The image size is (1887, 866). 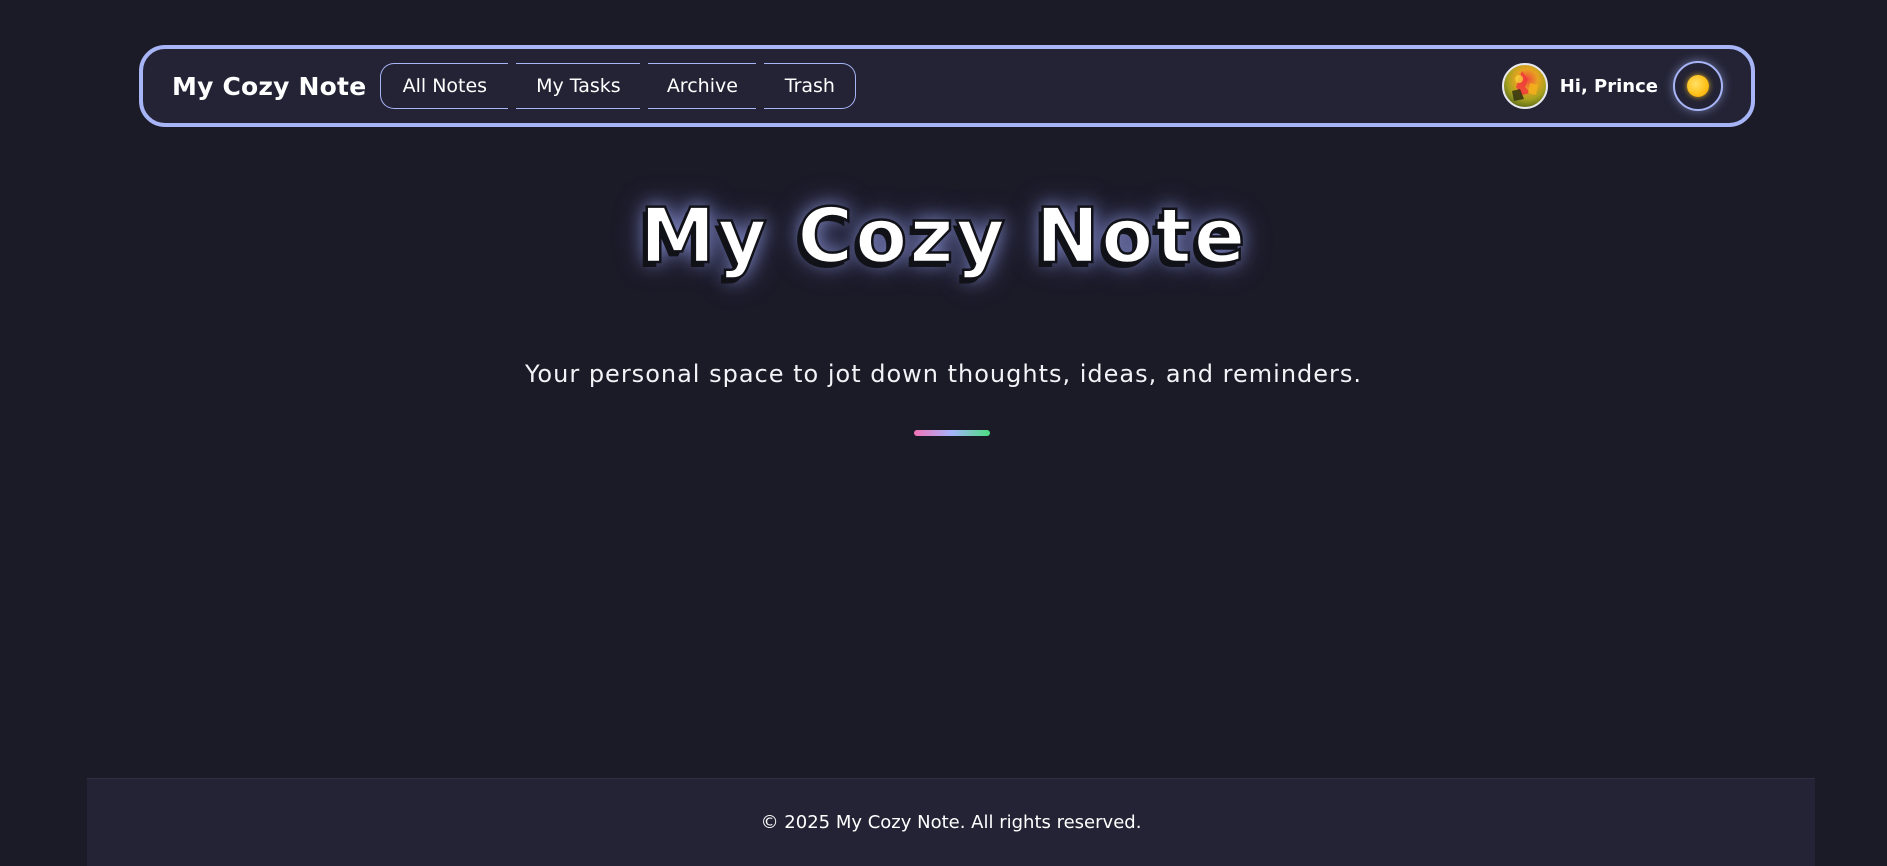 I want to click on user-avatar, so click(x=1524, y=86).